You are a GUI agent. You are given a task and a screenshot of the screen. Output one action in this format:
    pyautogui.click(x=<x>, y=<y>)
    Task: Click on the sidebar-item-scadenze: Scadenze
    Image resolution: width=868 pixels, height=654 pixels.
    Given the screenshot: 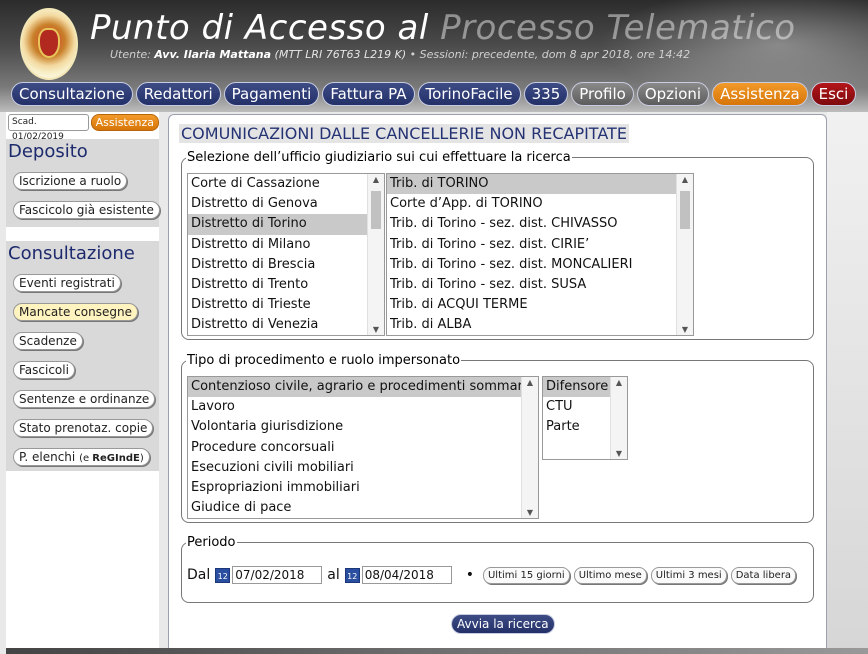 What is the action you would take?
    pyautogui.click(x=48, y=341)
    